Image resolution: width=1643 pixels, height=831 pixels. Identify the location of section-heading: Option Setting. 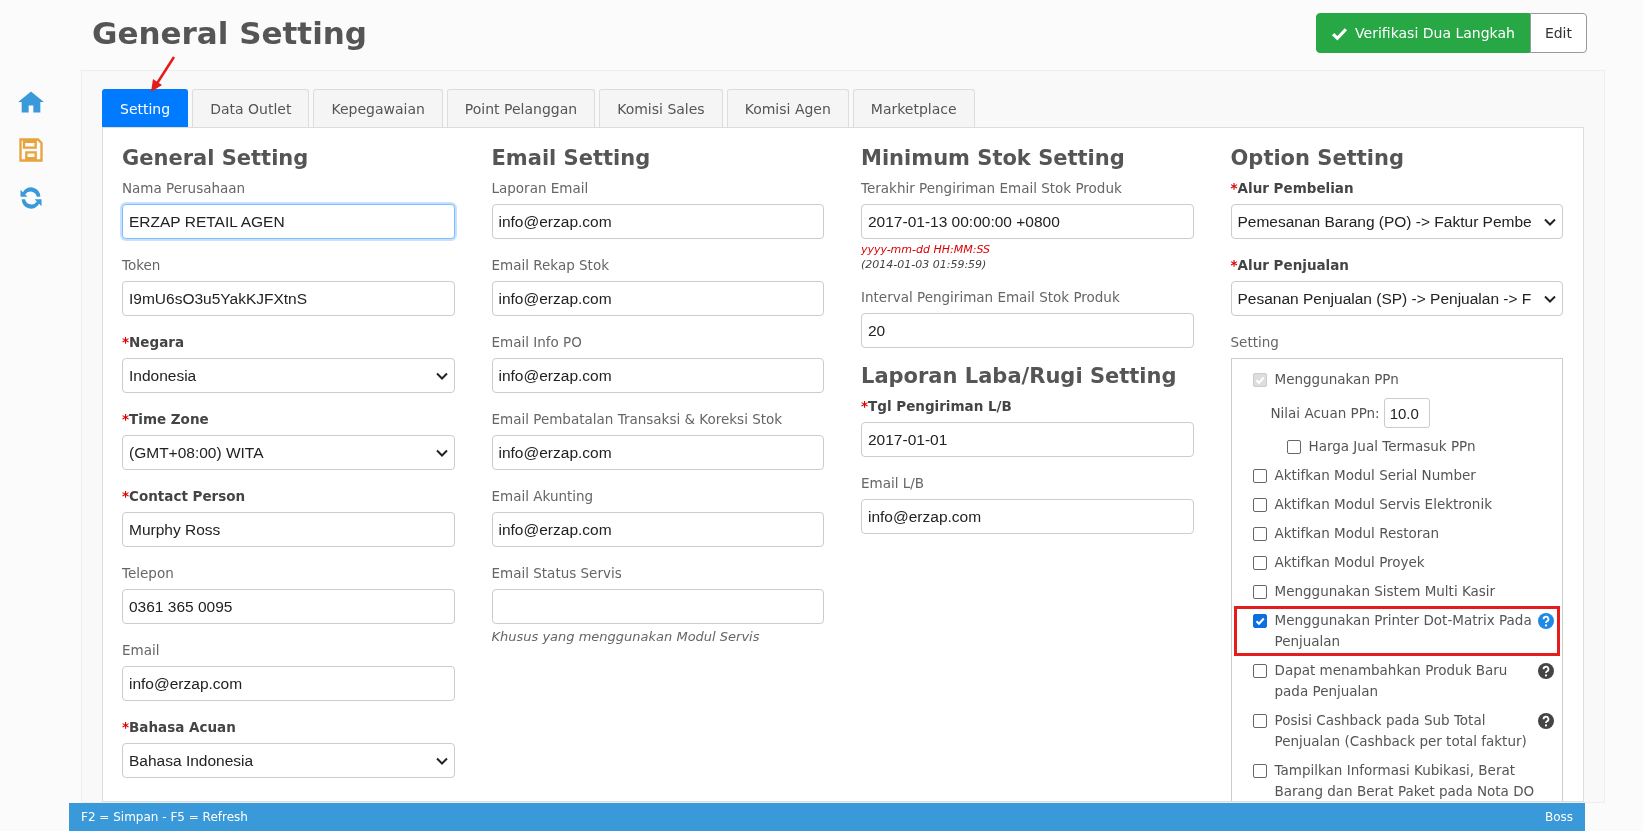
(1317, 158).